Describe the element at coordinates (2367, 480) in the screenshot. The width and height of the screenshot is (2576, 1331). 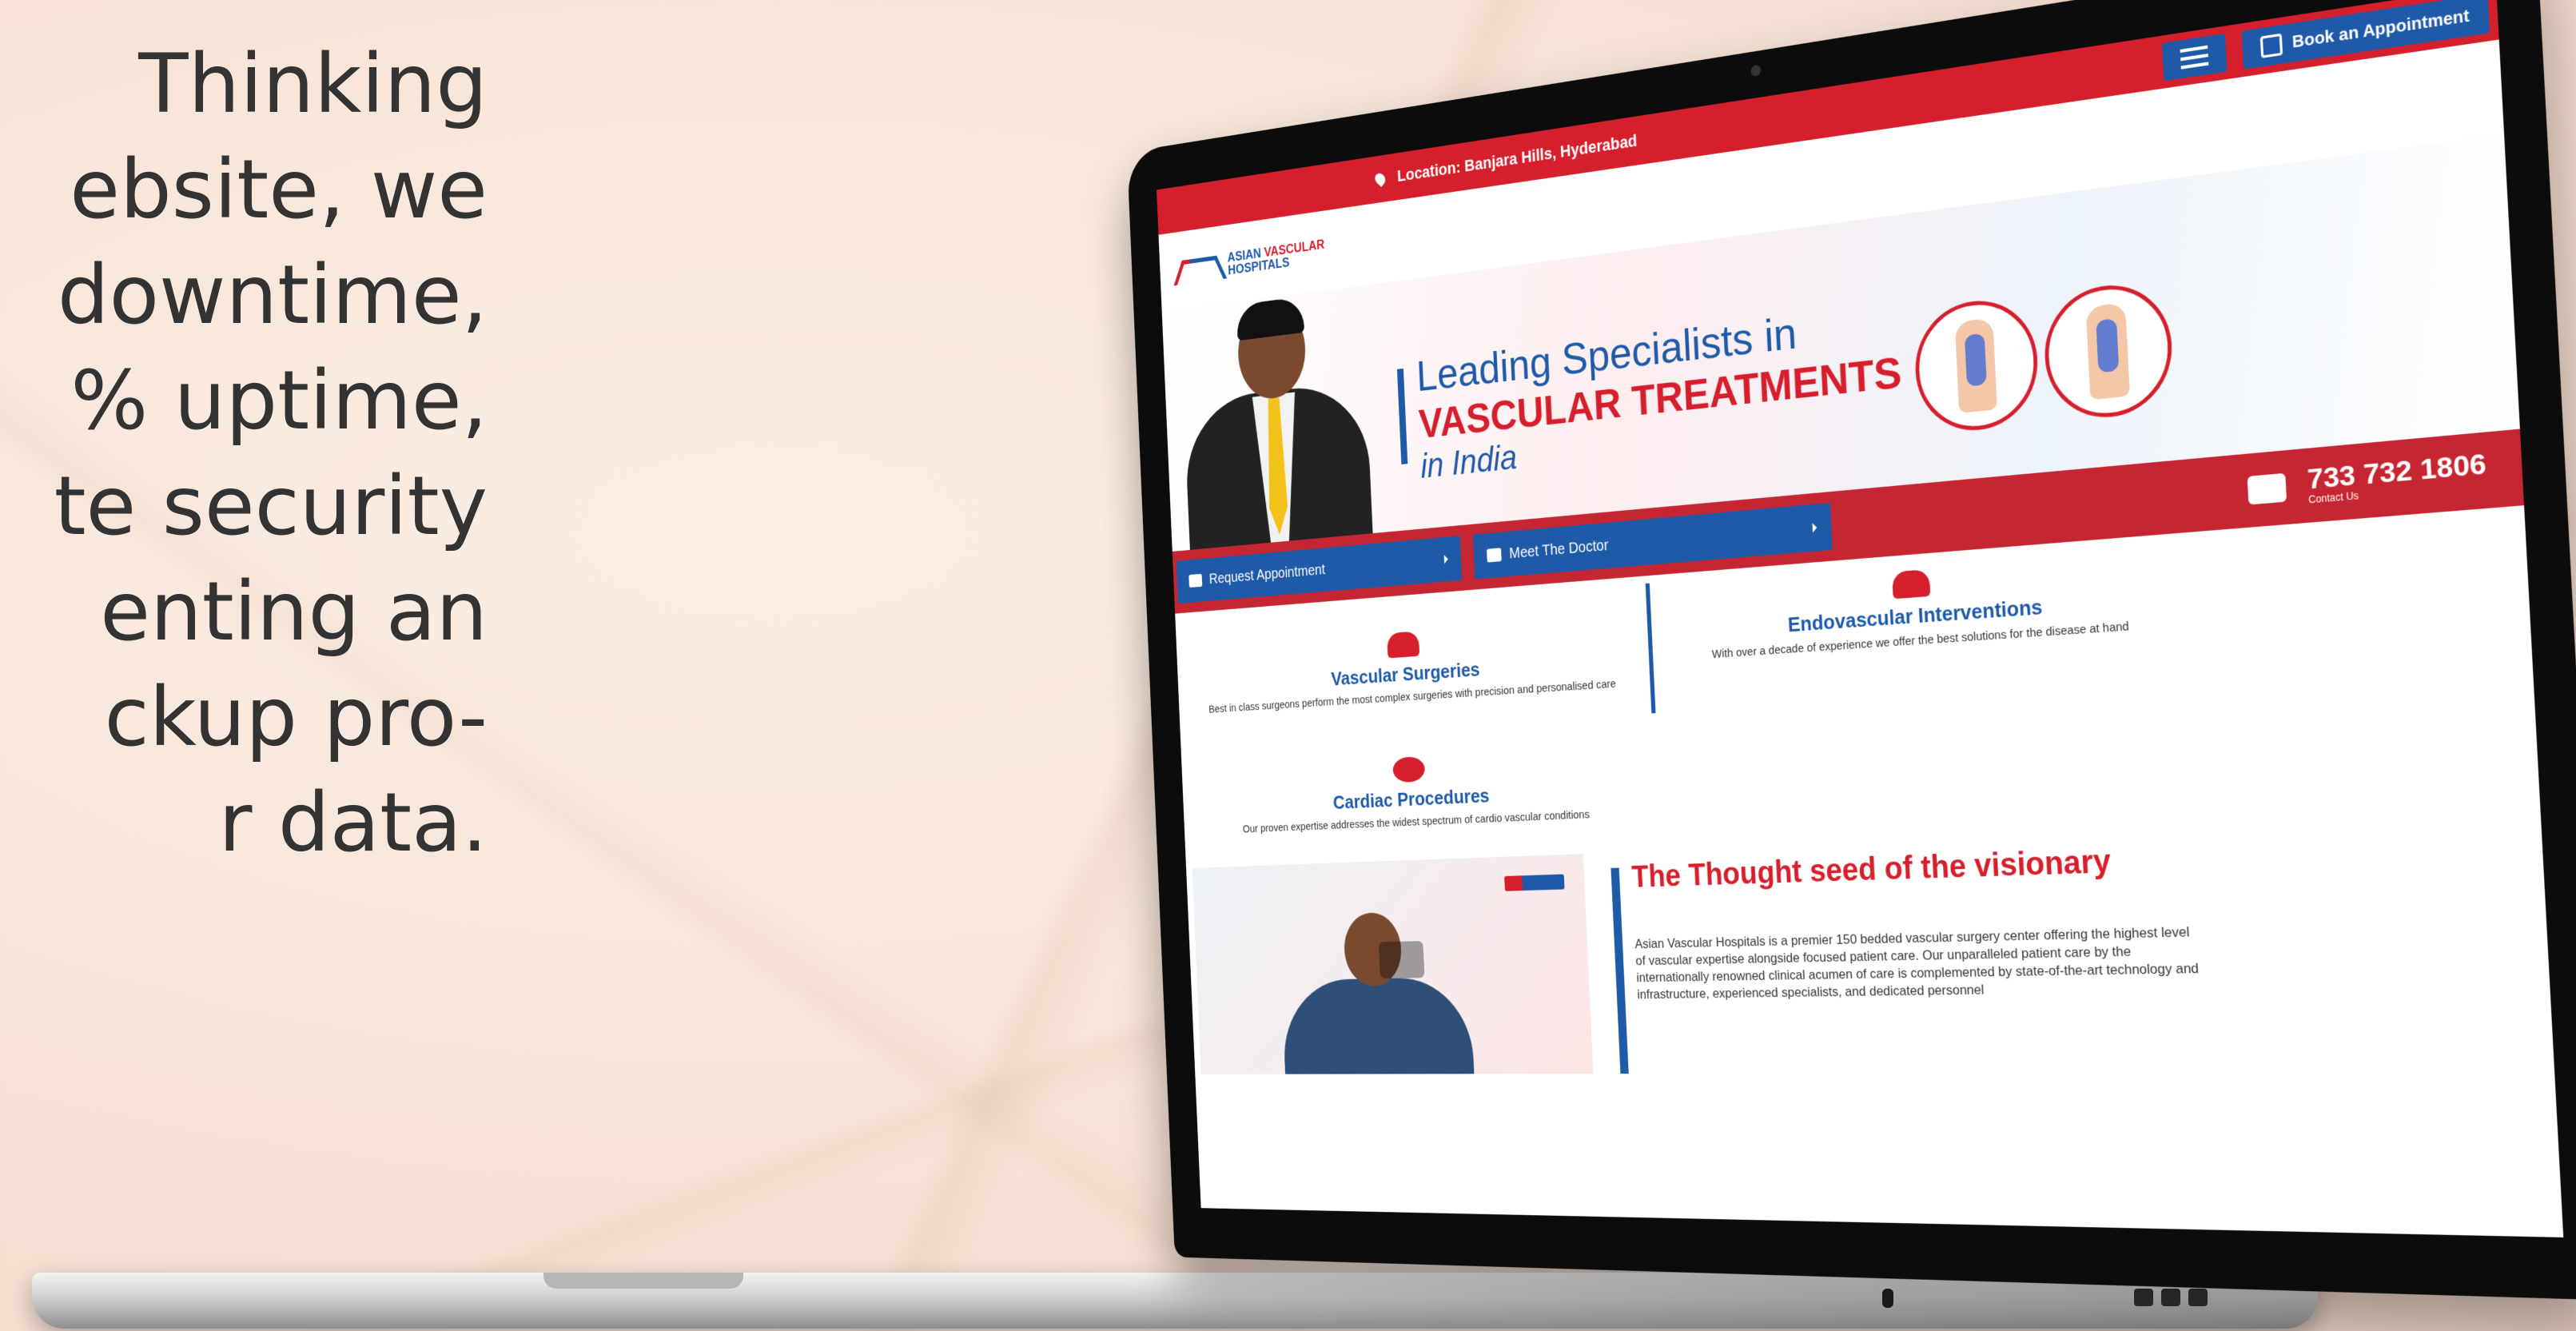
I see `contact-block: 733 732 1806 Contact Us` at that location.